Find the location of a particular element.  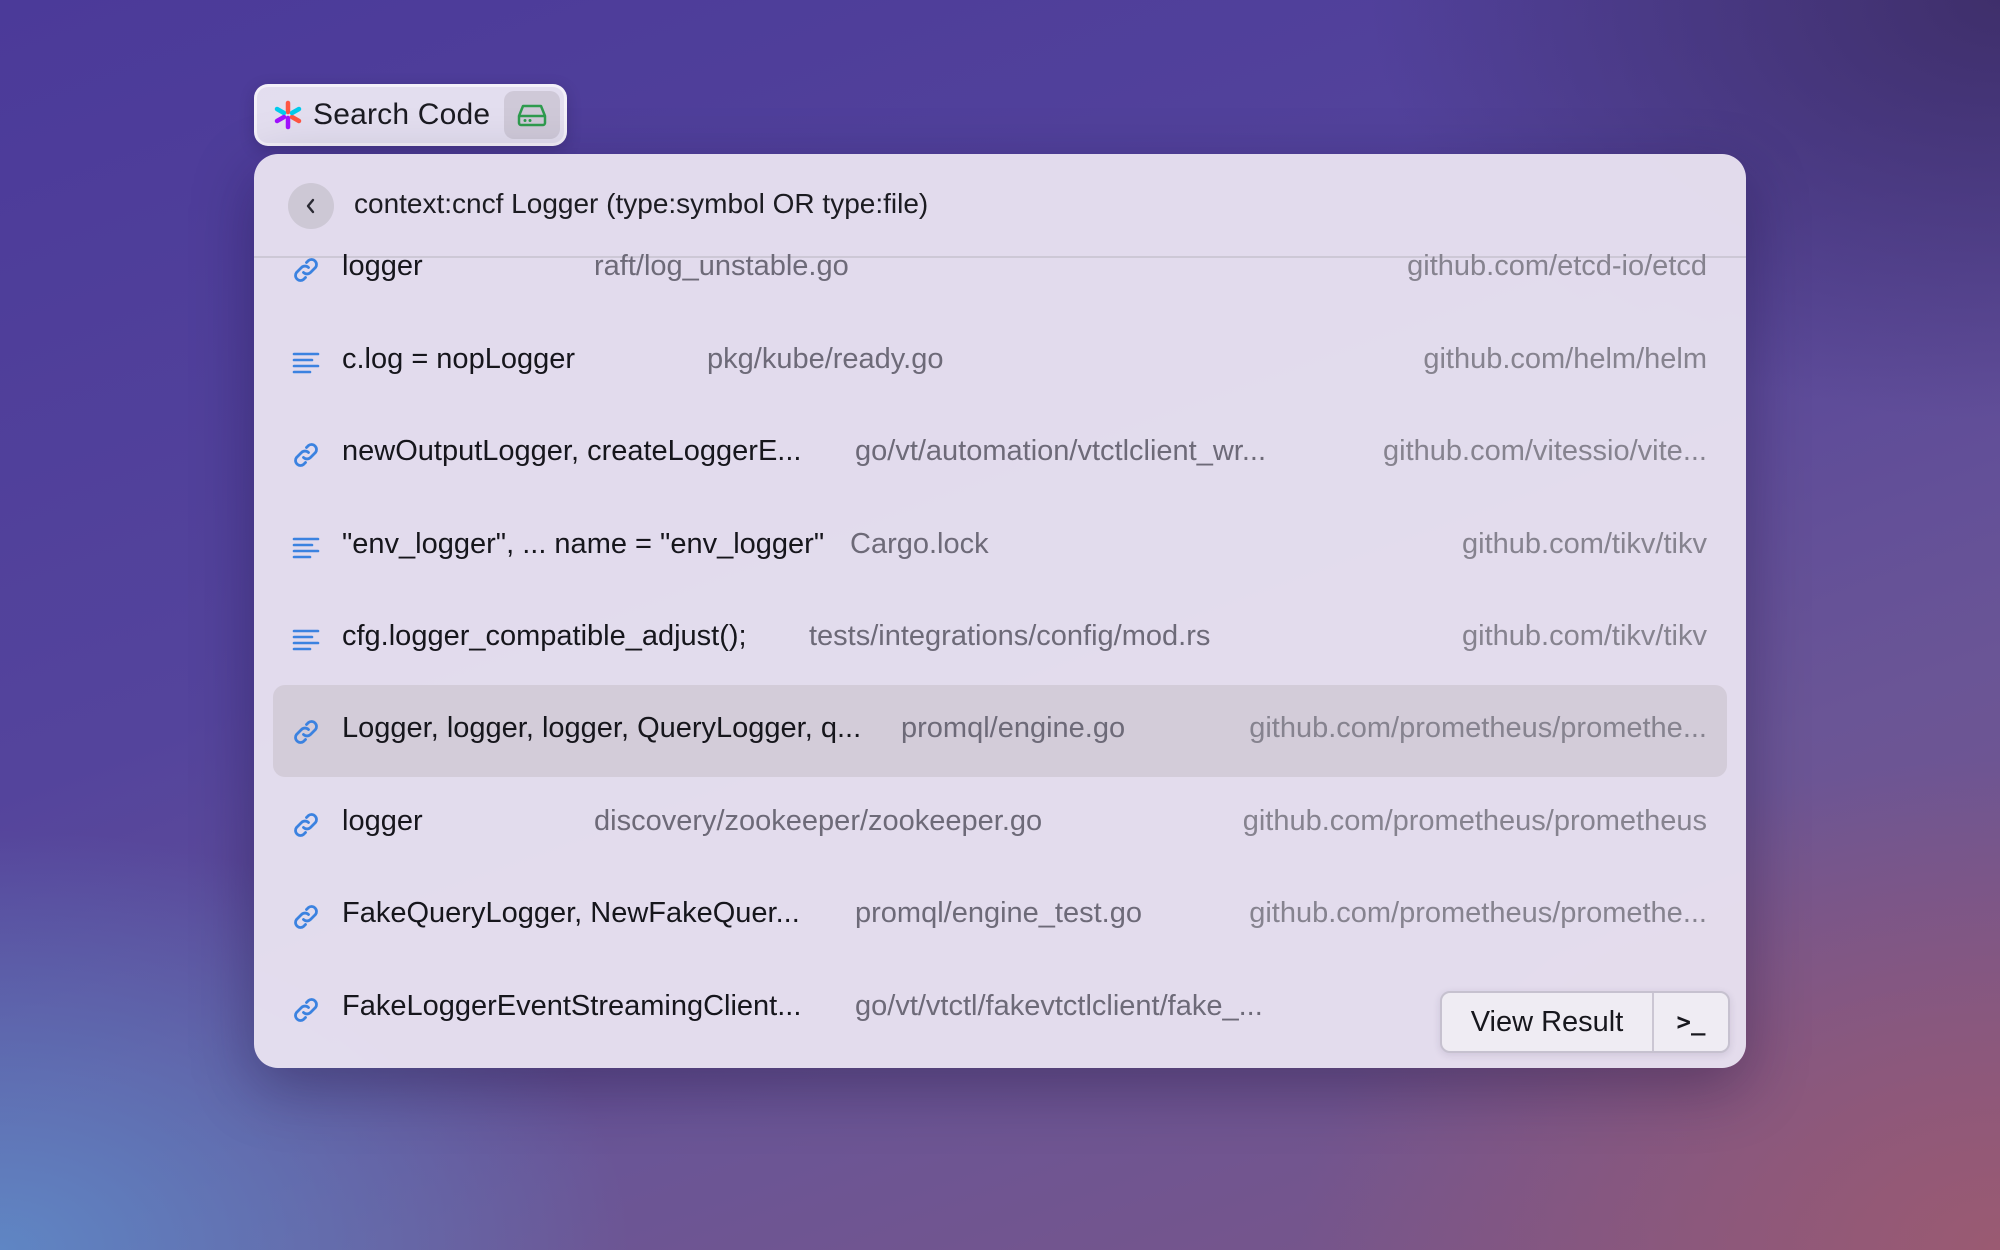

view-result-button: View Result is located at coordinates (1548, 1022).